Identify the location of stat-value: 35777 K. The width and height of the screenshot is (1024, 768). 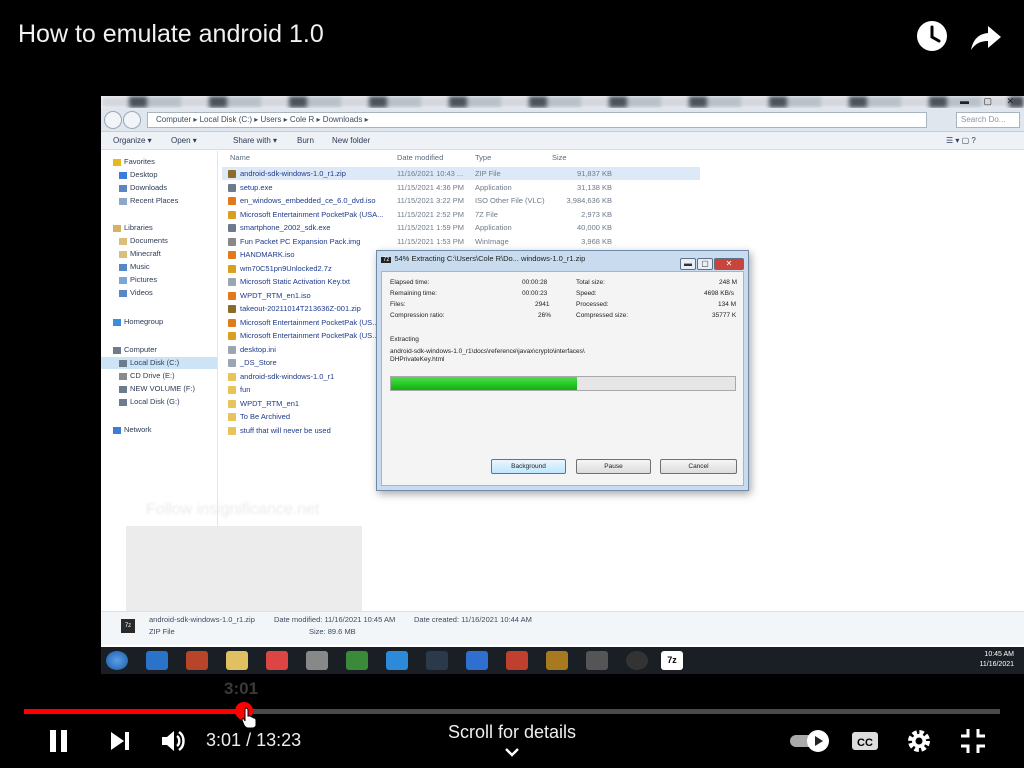
(724, 315).